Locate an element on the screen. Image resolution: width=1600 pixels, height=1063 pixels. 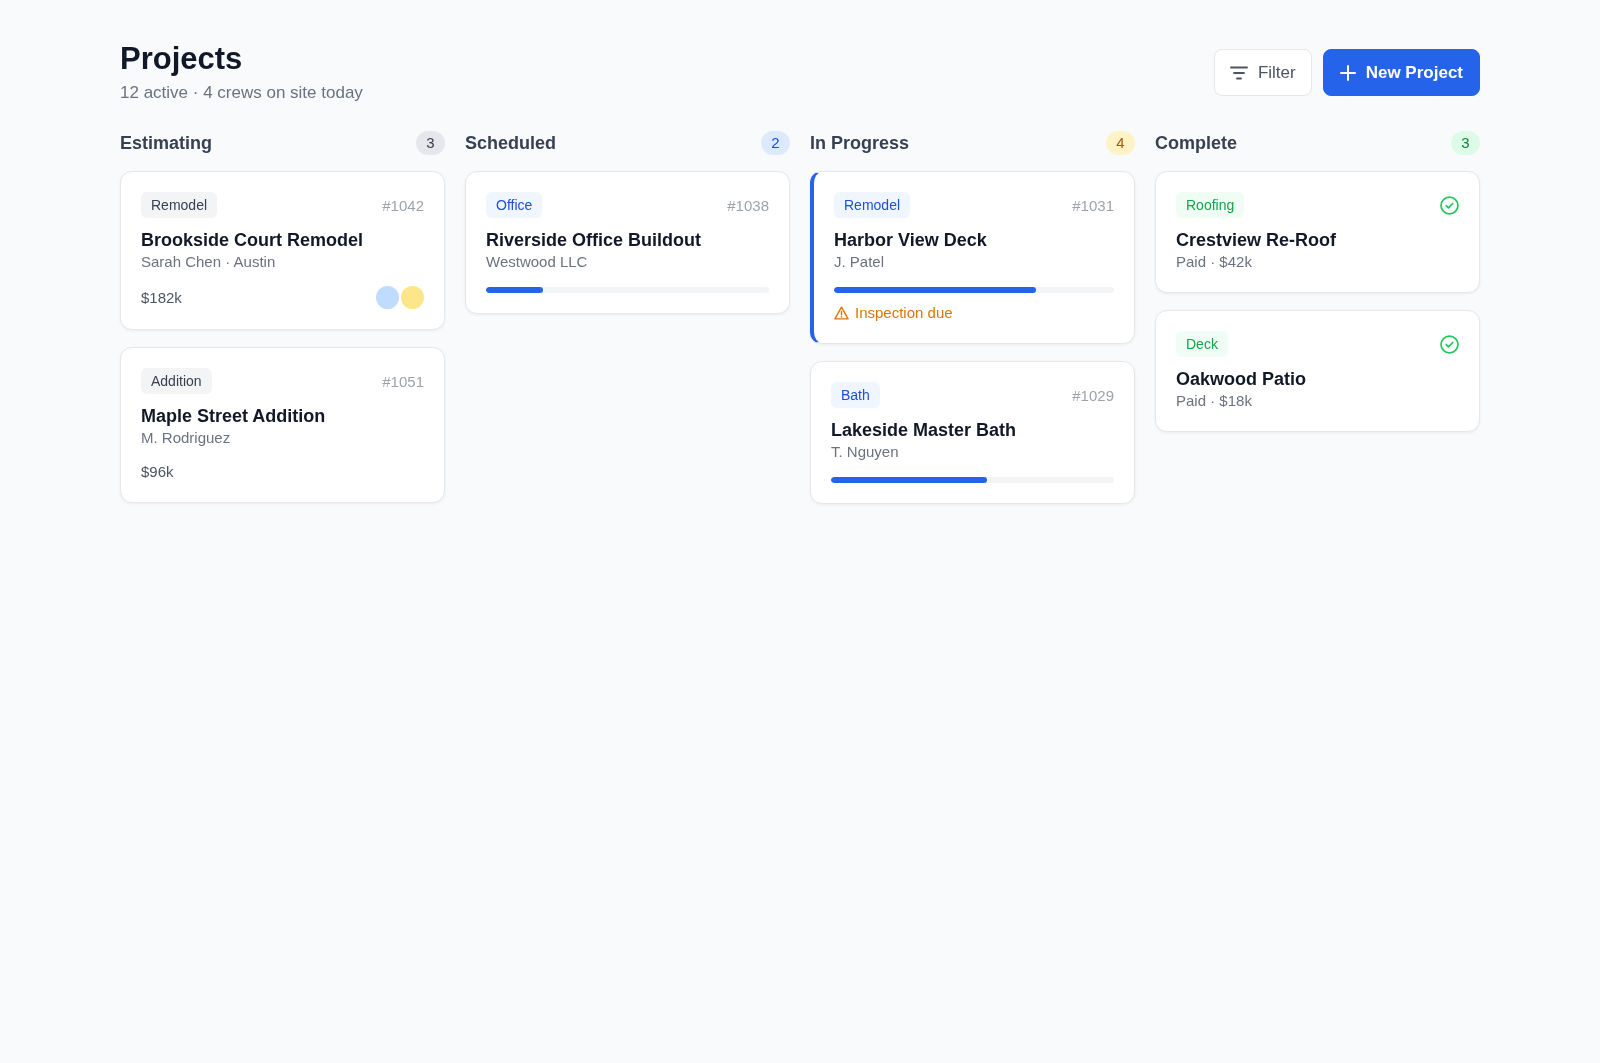
project-card: Office #1038 Riverside Office Buildout Westwood LLC is located at coordinates (627, 242).